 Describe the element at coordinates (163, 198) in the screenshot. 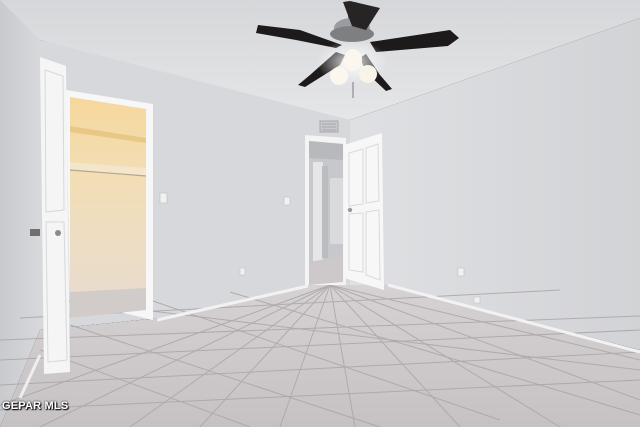

I see `light-switch` at that location.